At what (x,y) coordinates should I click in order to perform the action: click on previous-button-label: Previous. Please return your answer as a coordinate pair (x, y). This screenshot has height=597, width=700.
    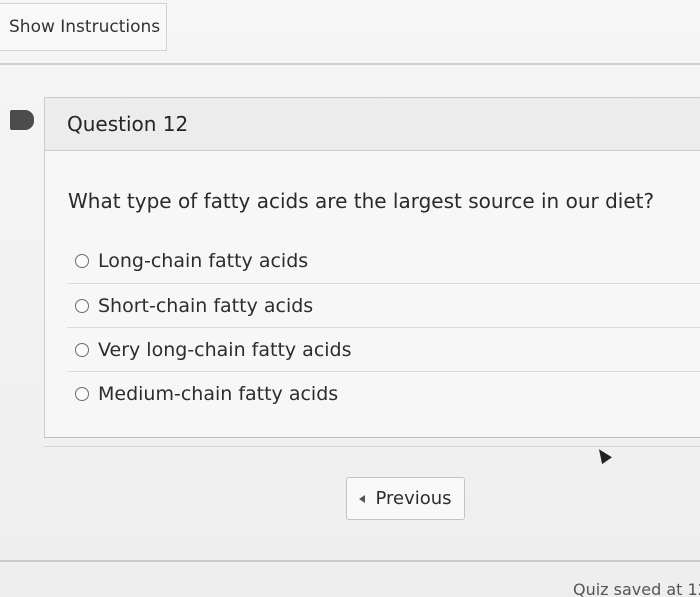
    Looking at the image, I should click on (413, 498).